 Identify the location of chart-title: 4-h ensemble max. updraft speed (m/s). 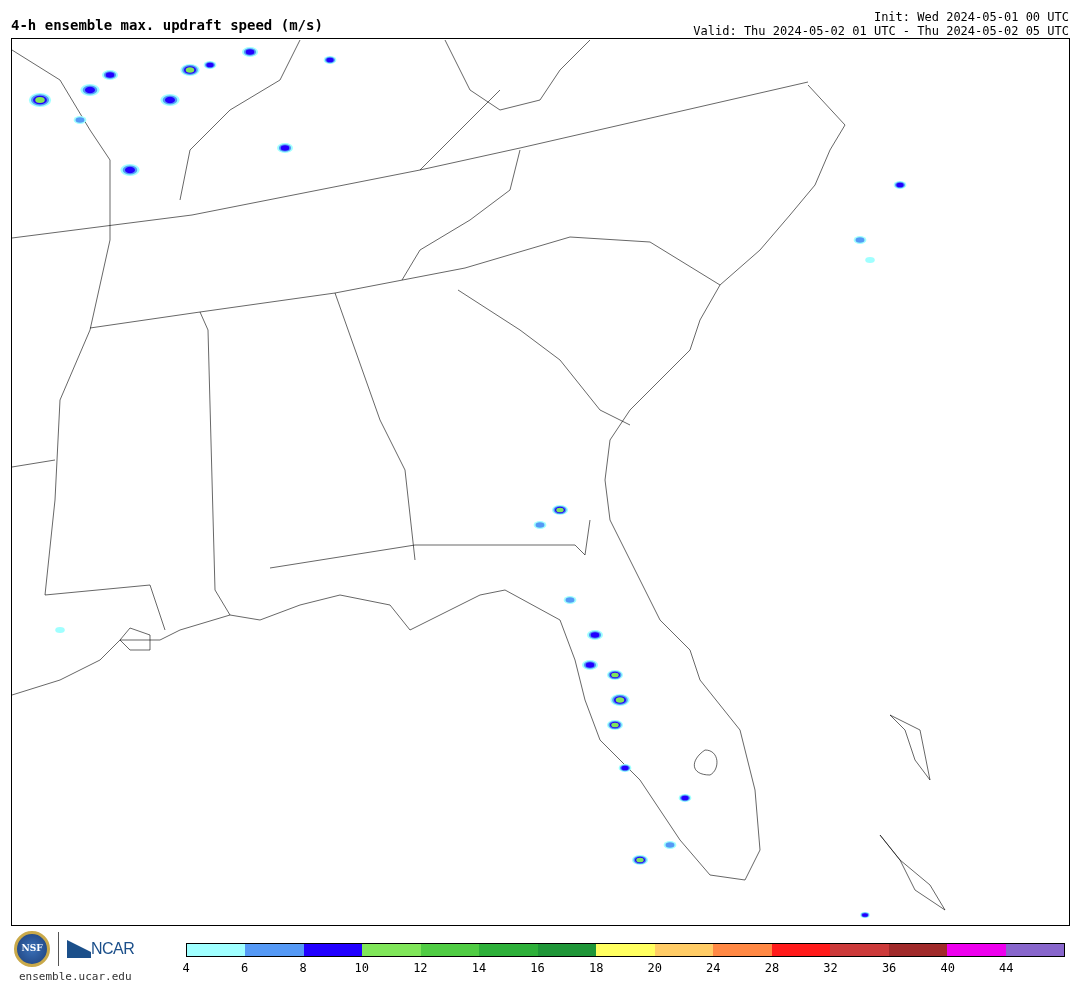
(167, 25).